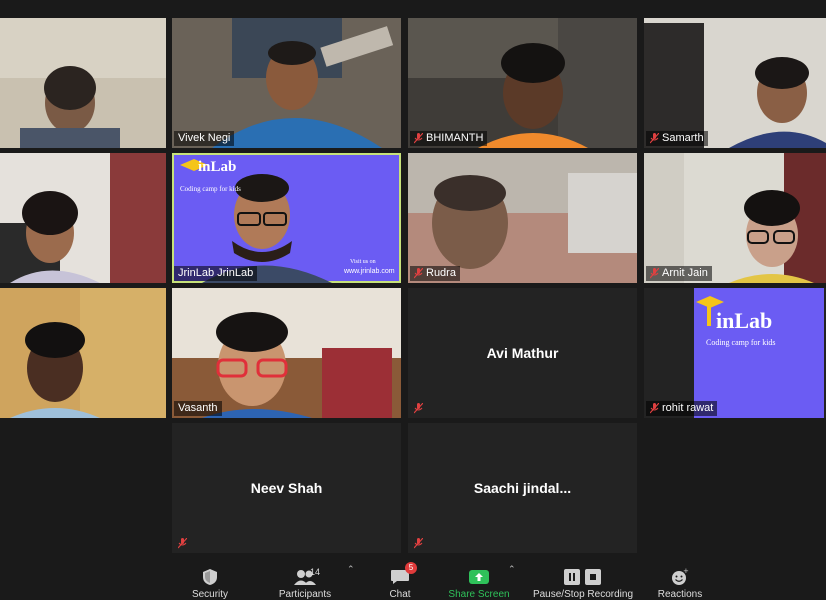  I want to click on chat-icon: 5, so click(403, 575).